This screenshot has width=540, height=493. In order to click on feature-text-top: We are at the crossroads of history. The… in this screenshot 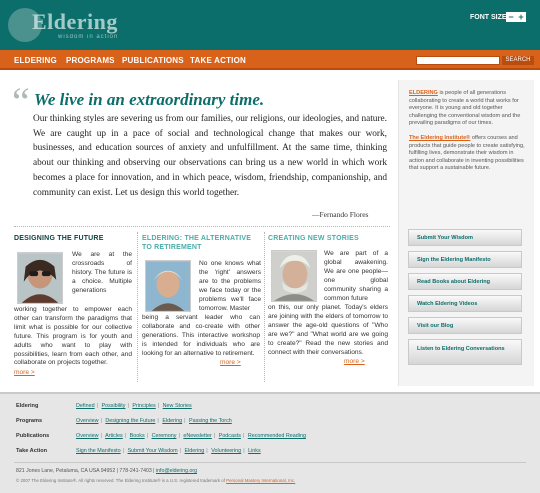, I will do `click(102, 272)`.